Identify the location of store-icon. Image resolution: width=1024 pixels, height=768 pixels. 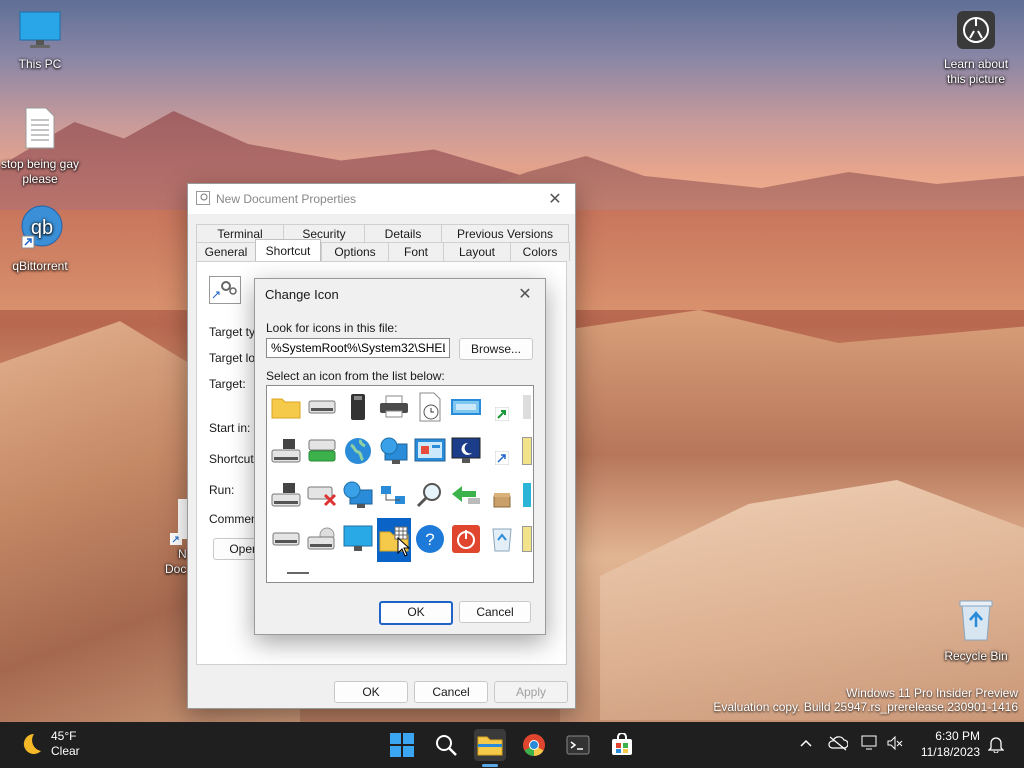
(622, 745).